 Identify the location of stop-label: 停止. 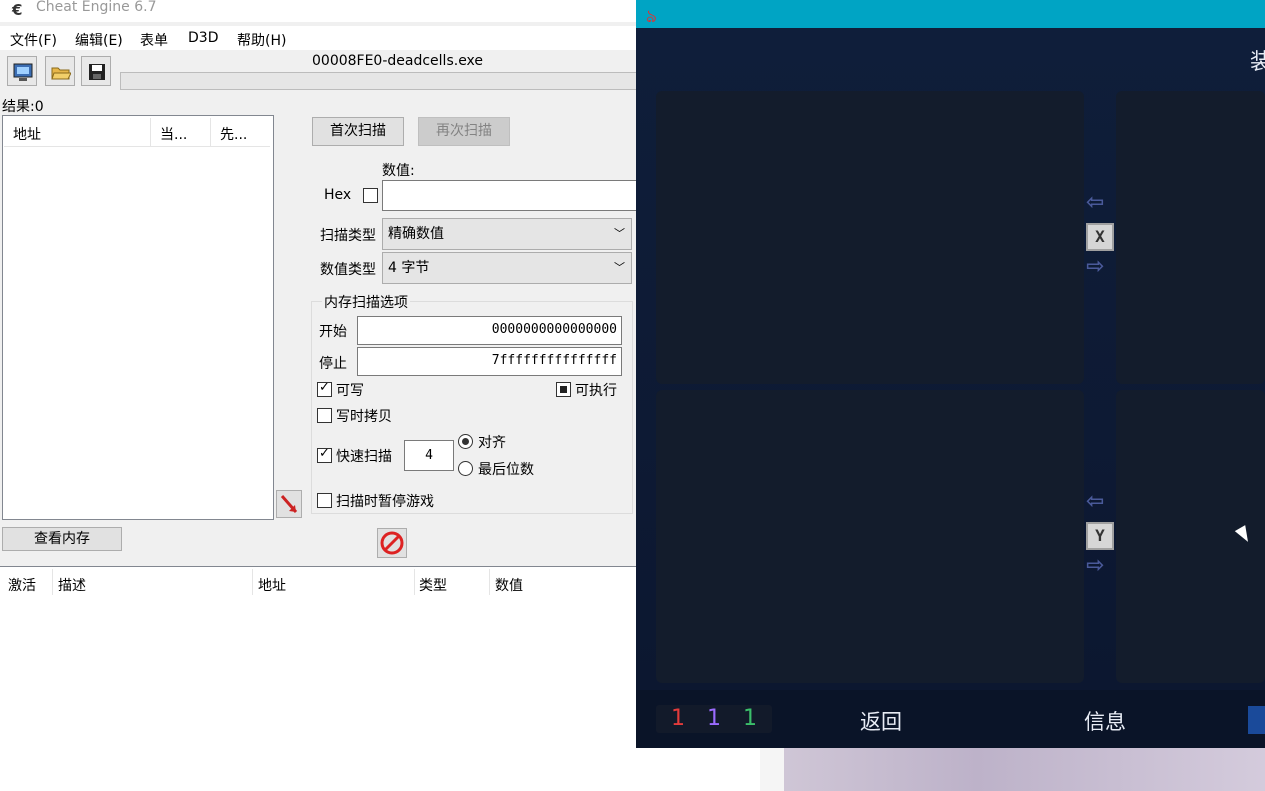
(333, 364).